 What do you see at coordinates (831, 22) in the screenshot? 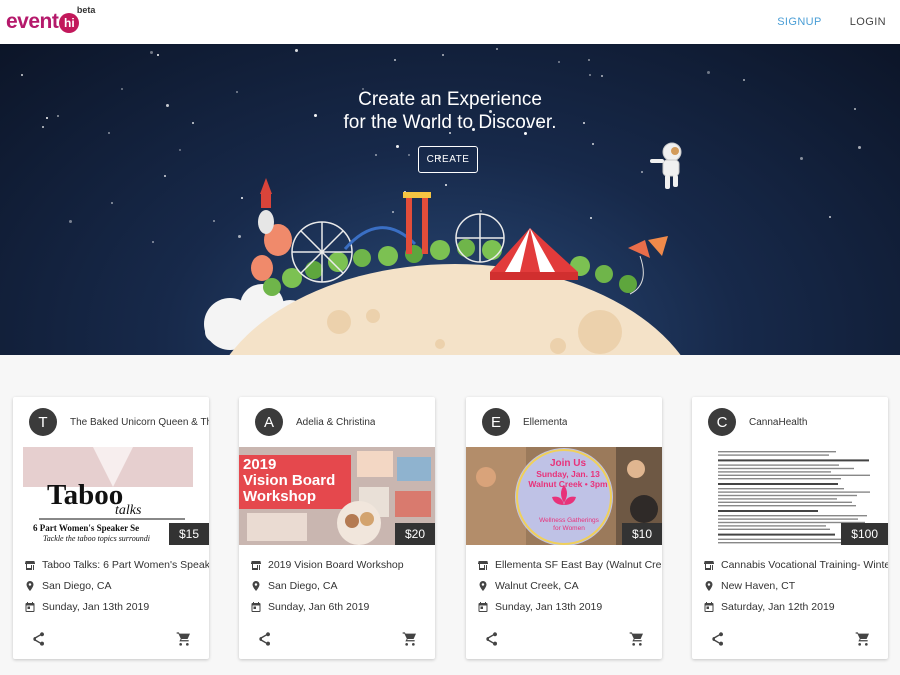
I see `header-nav: SIGNUP LOGIN` at bounding box center [831, 22].